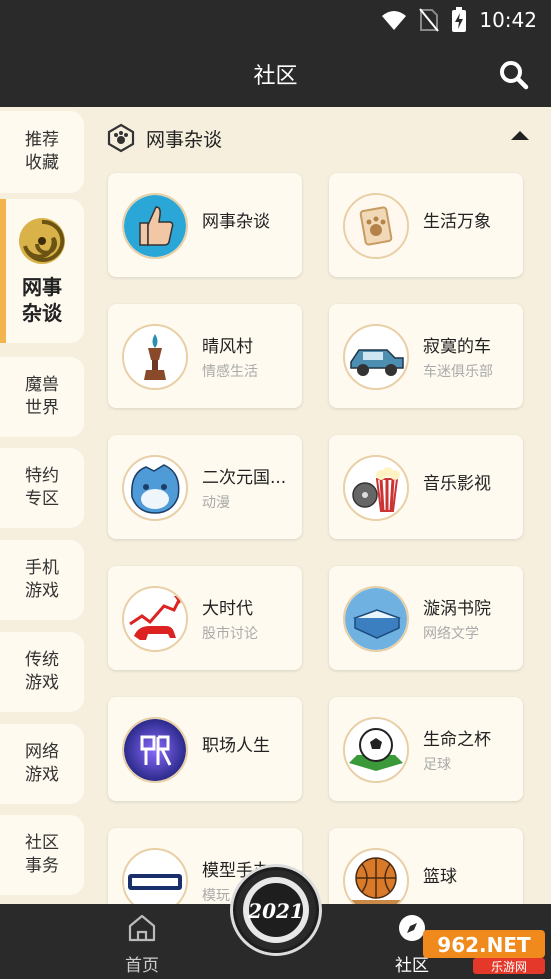  I want to click on forum-name: 漩涡书院, so click(457, 609).